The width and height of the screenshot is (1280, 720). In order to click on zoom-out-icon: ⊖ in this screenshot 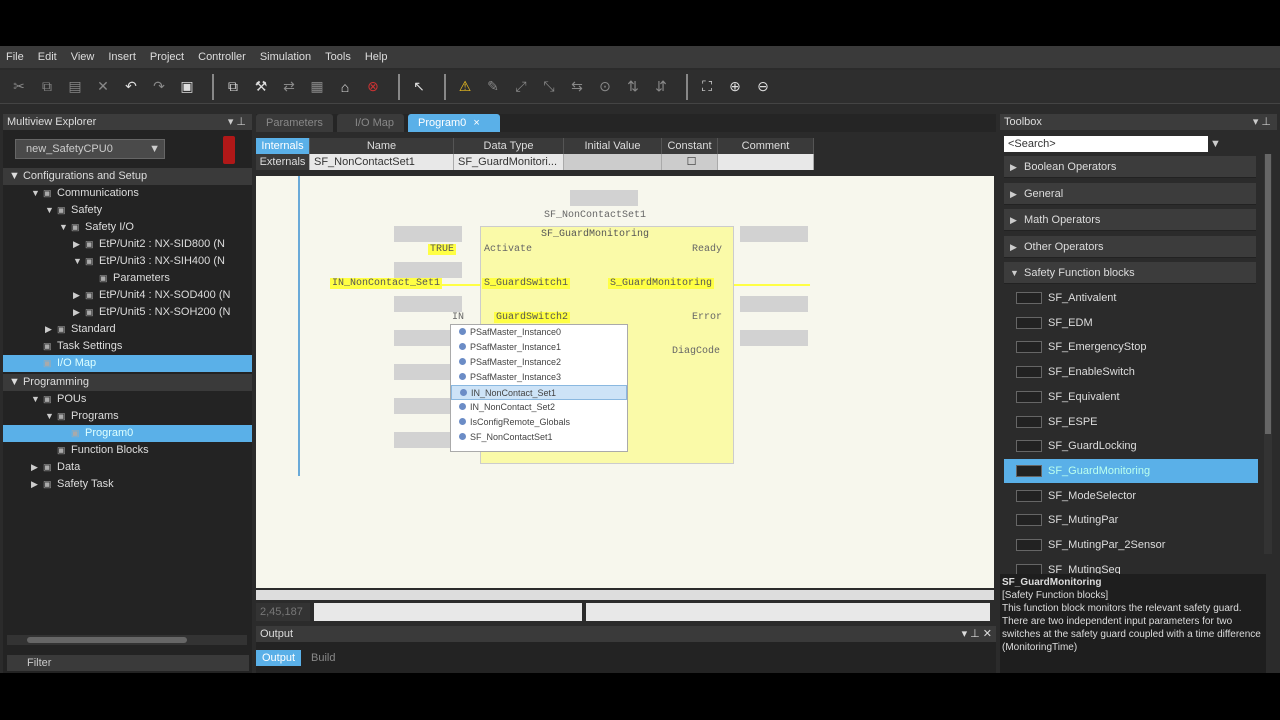, I will do `click(763, 87)`.